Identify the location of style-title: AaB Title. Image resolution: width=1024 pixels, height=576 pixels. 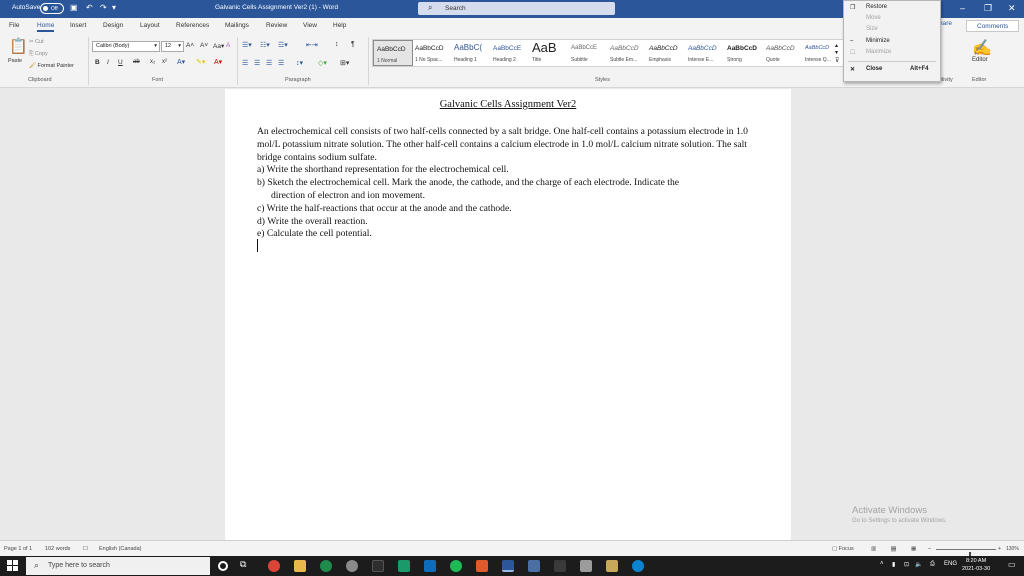
(549, 53).